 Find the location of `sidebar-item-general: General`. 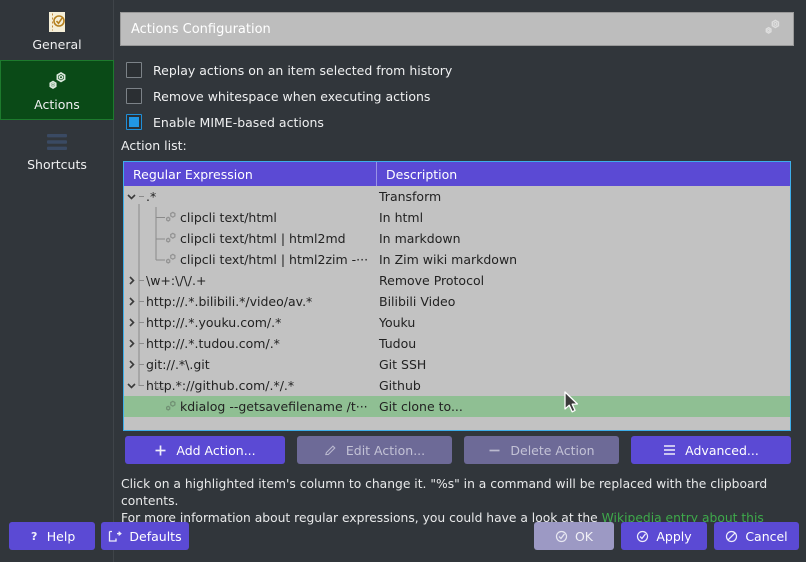

sidebar-item-general: General is located at coordinates (57, 30).